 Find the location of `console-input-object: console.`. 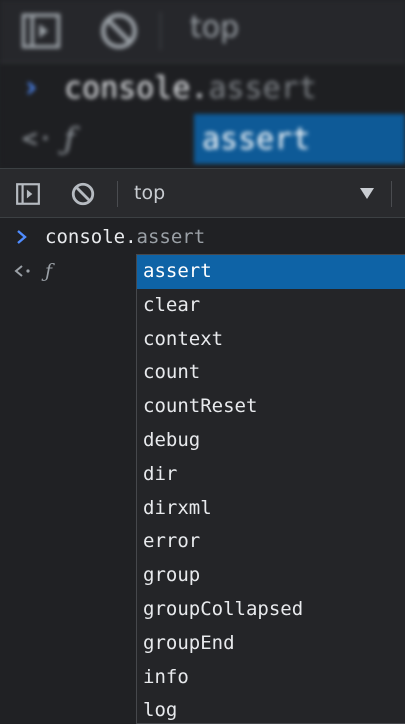

console-input-object: console. is located at coordinates (91, 237).